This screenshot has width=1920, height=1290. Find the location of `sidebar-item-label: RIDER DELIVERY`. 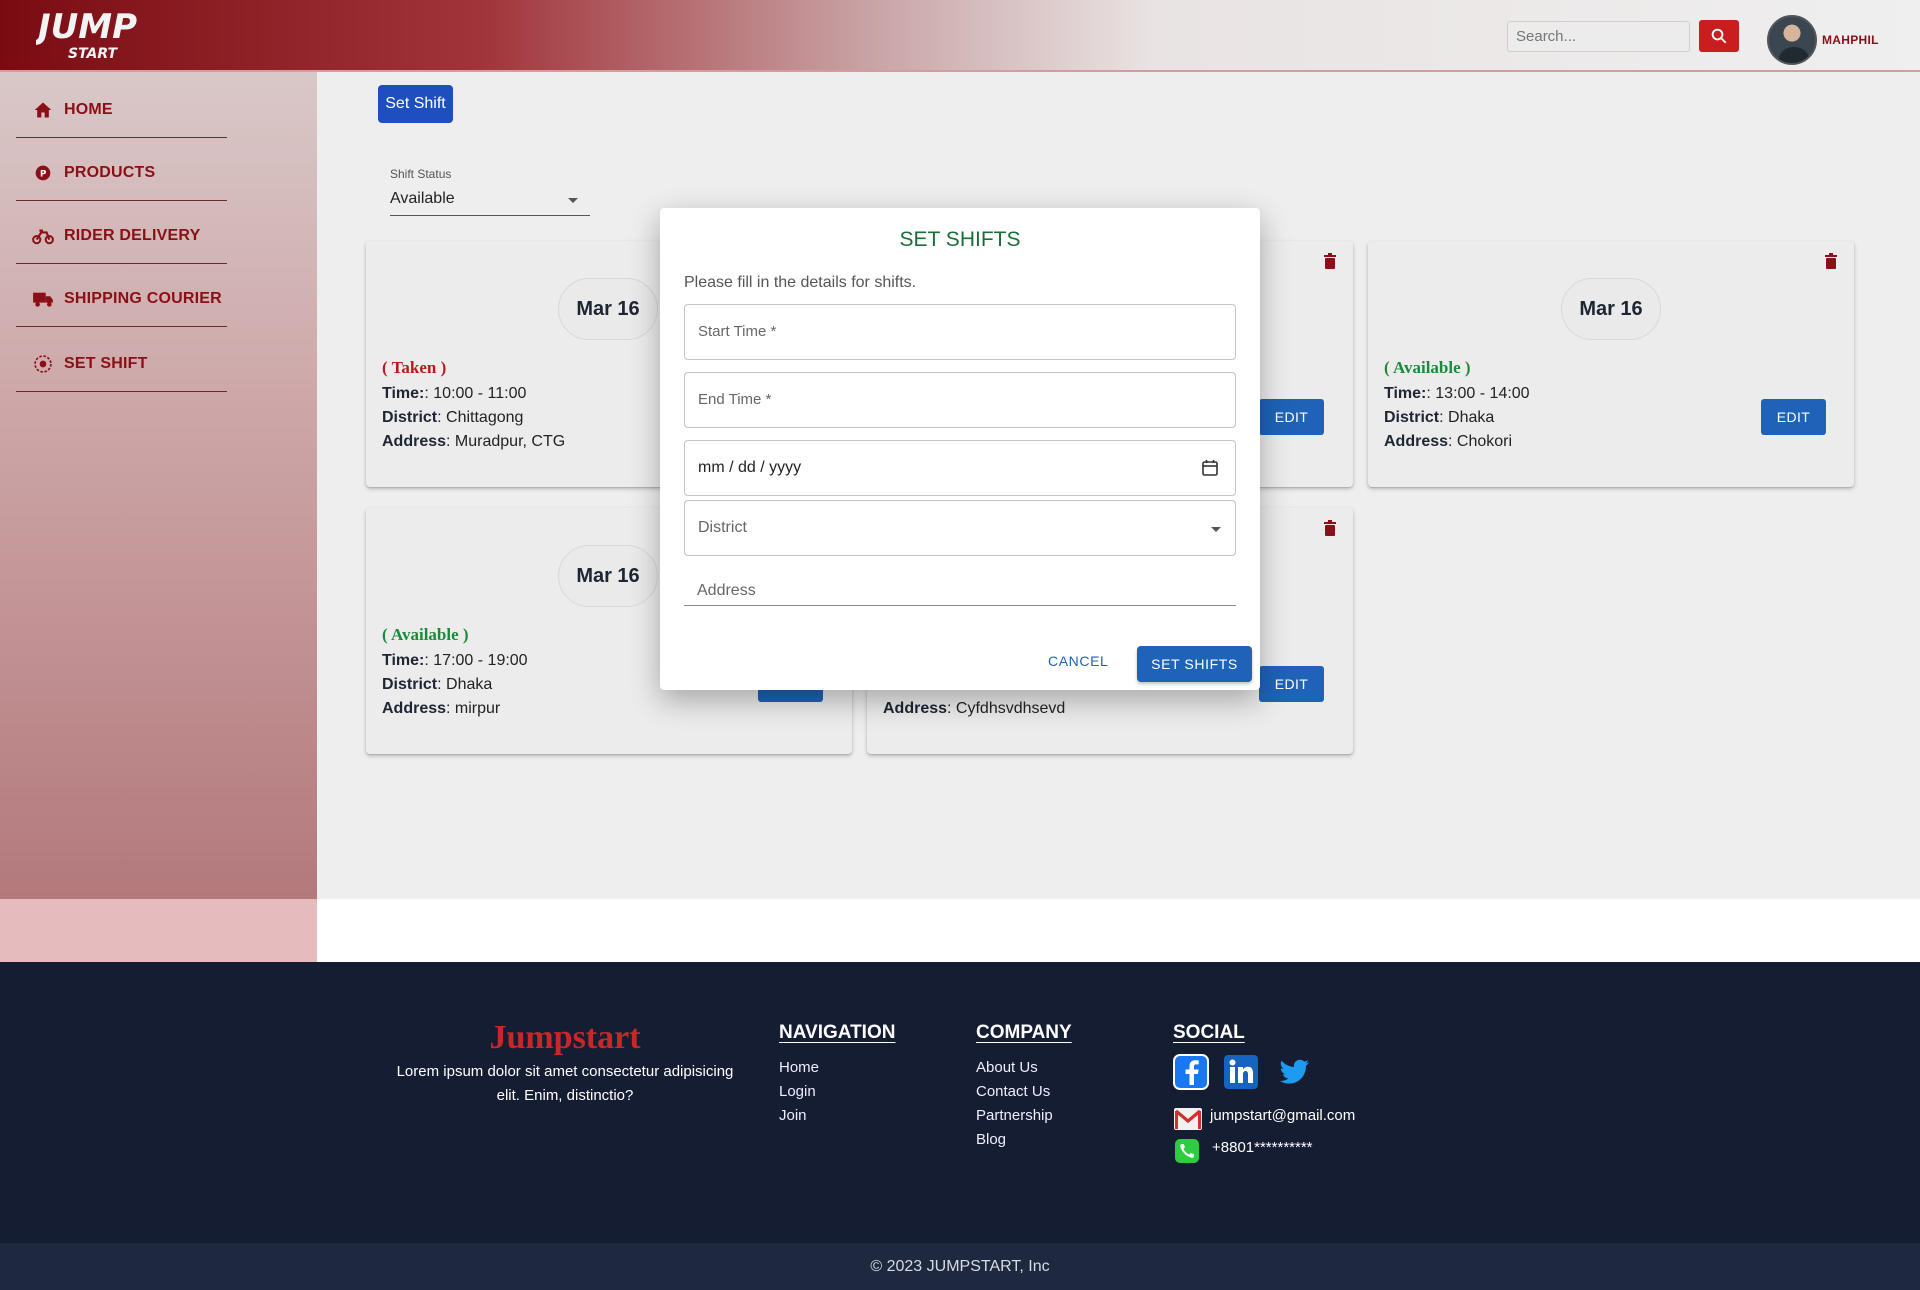

sidebar-item-label: RIDER DELIVERY is located at coordinates (132, 235).